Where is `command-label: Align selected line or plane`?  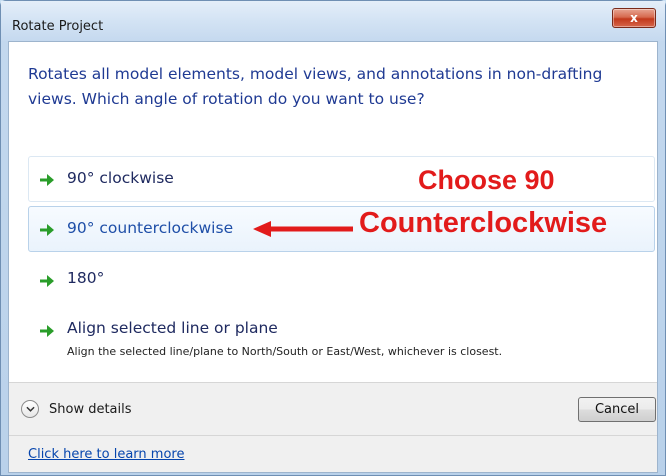 command-label: Align selected line or plane is located at coordinates (172, 328).